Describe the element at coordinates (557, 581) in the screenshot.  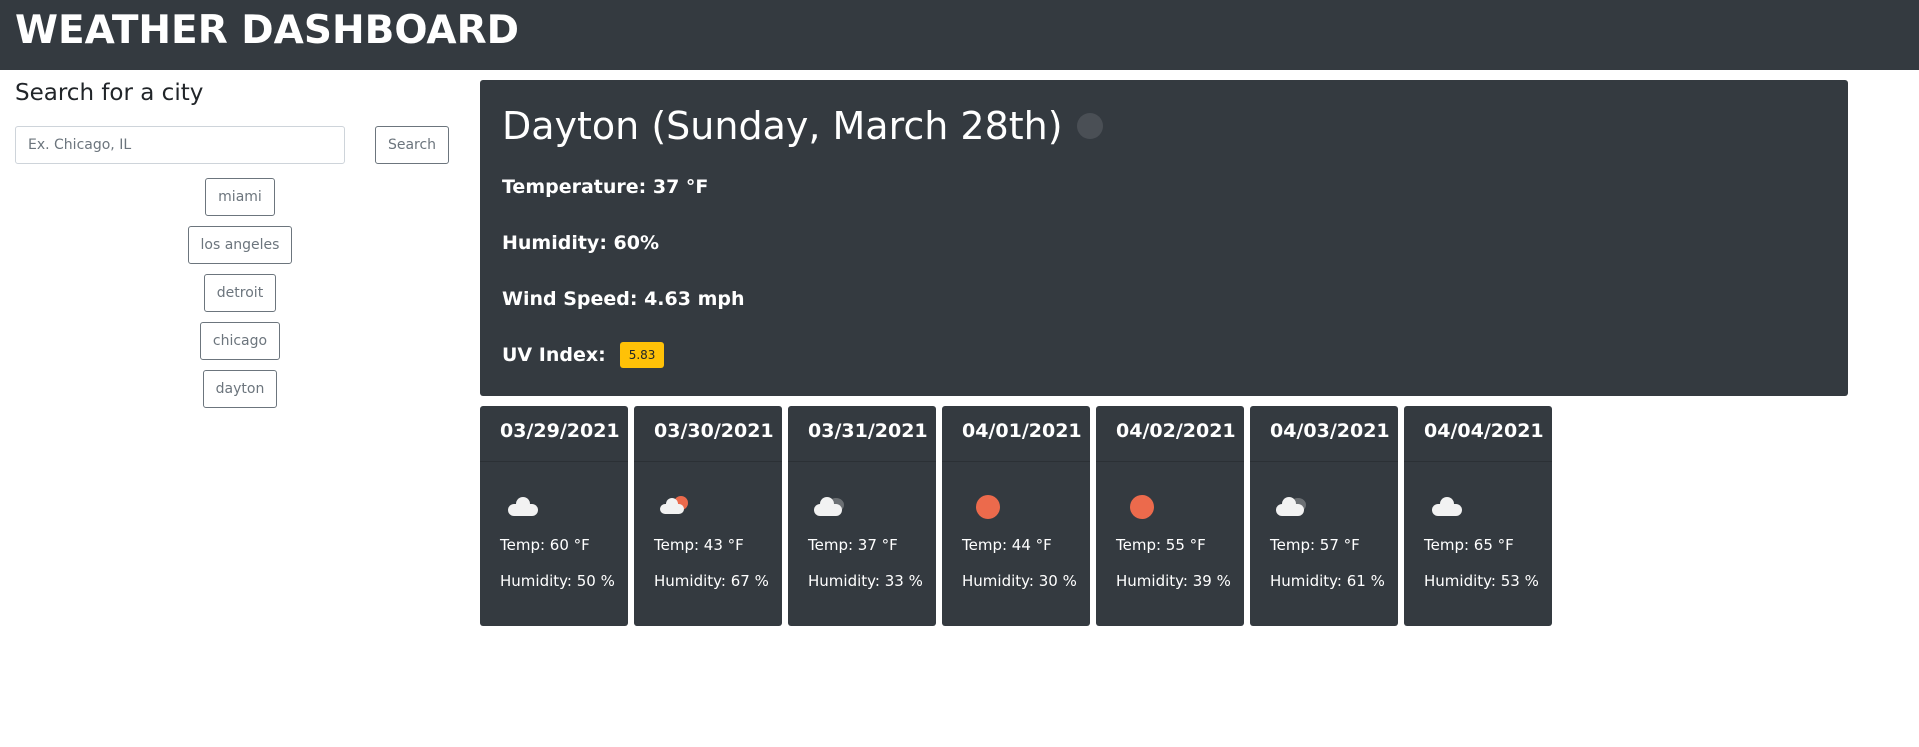
I see `forecast-humidity: Humidity: 50 %` at that location.